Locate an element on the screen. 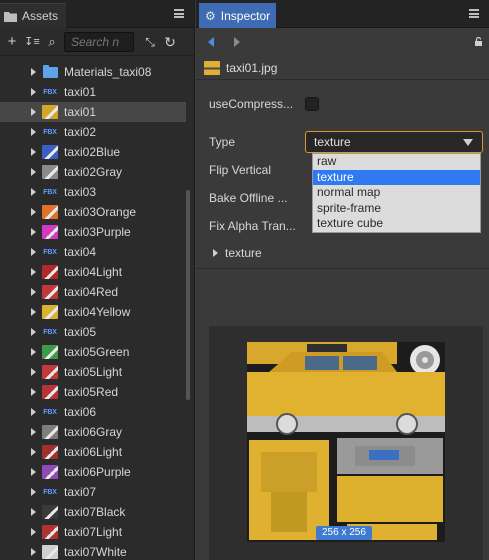  asset-row: FBX taxi07 is located at coordinates (93, 492).